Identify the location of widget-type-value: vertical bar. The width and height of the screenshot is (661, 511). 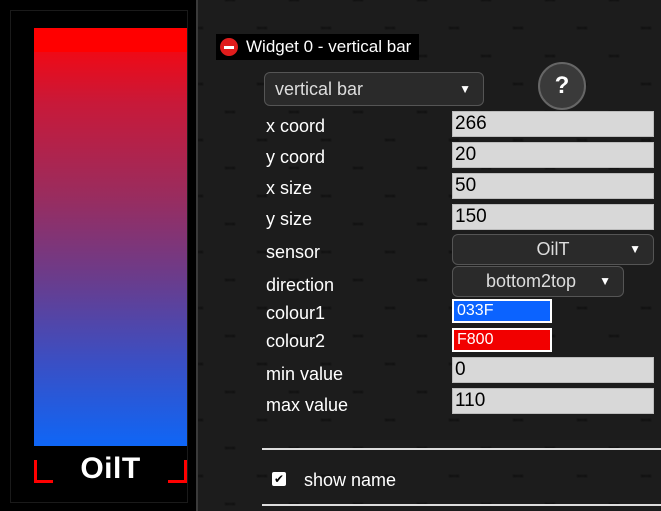
(319, 89).